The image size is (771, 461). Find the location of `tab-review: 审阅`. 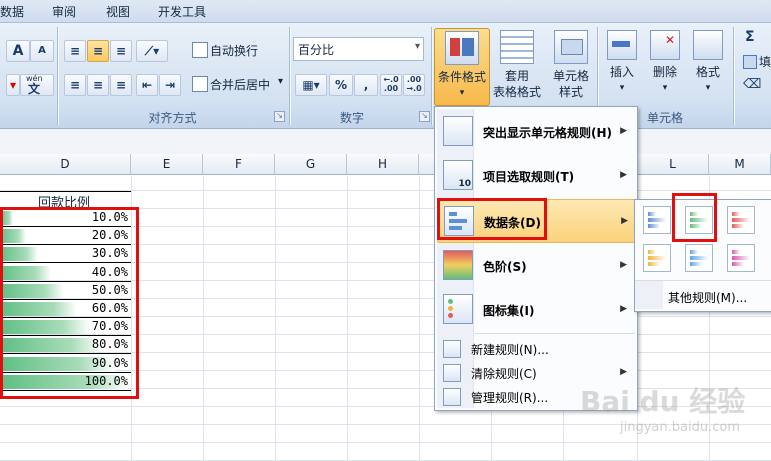

tab-review: 审阅 is located at coordinates (64, 11).